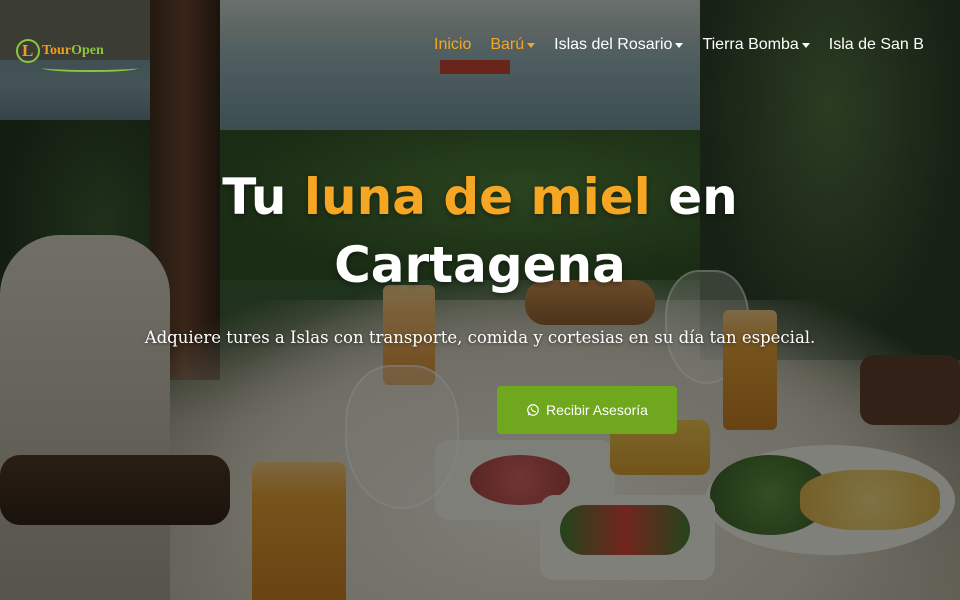 The image size is (960, 600). Describe the element at coordinates (480, 231) in the screenshot. I see `hero-title: Tu luna de miel en Cartagena` at that location.